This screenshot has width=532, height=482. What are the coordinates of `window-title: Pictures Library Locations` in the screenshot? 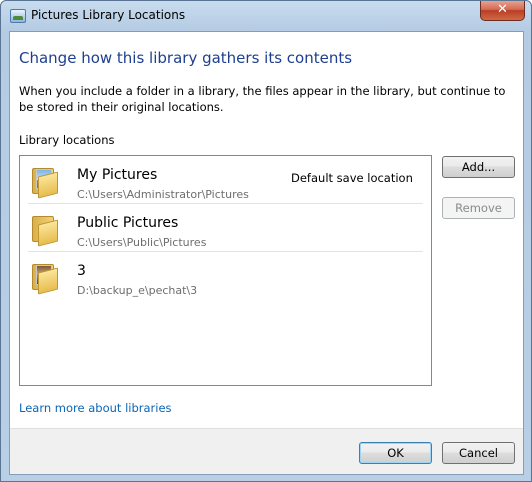 It's located at (108, 15).